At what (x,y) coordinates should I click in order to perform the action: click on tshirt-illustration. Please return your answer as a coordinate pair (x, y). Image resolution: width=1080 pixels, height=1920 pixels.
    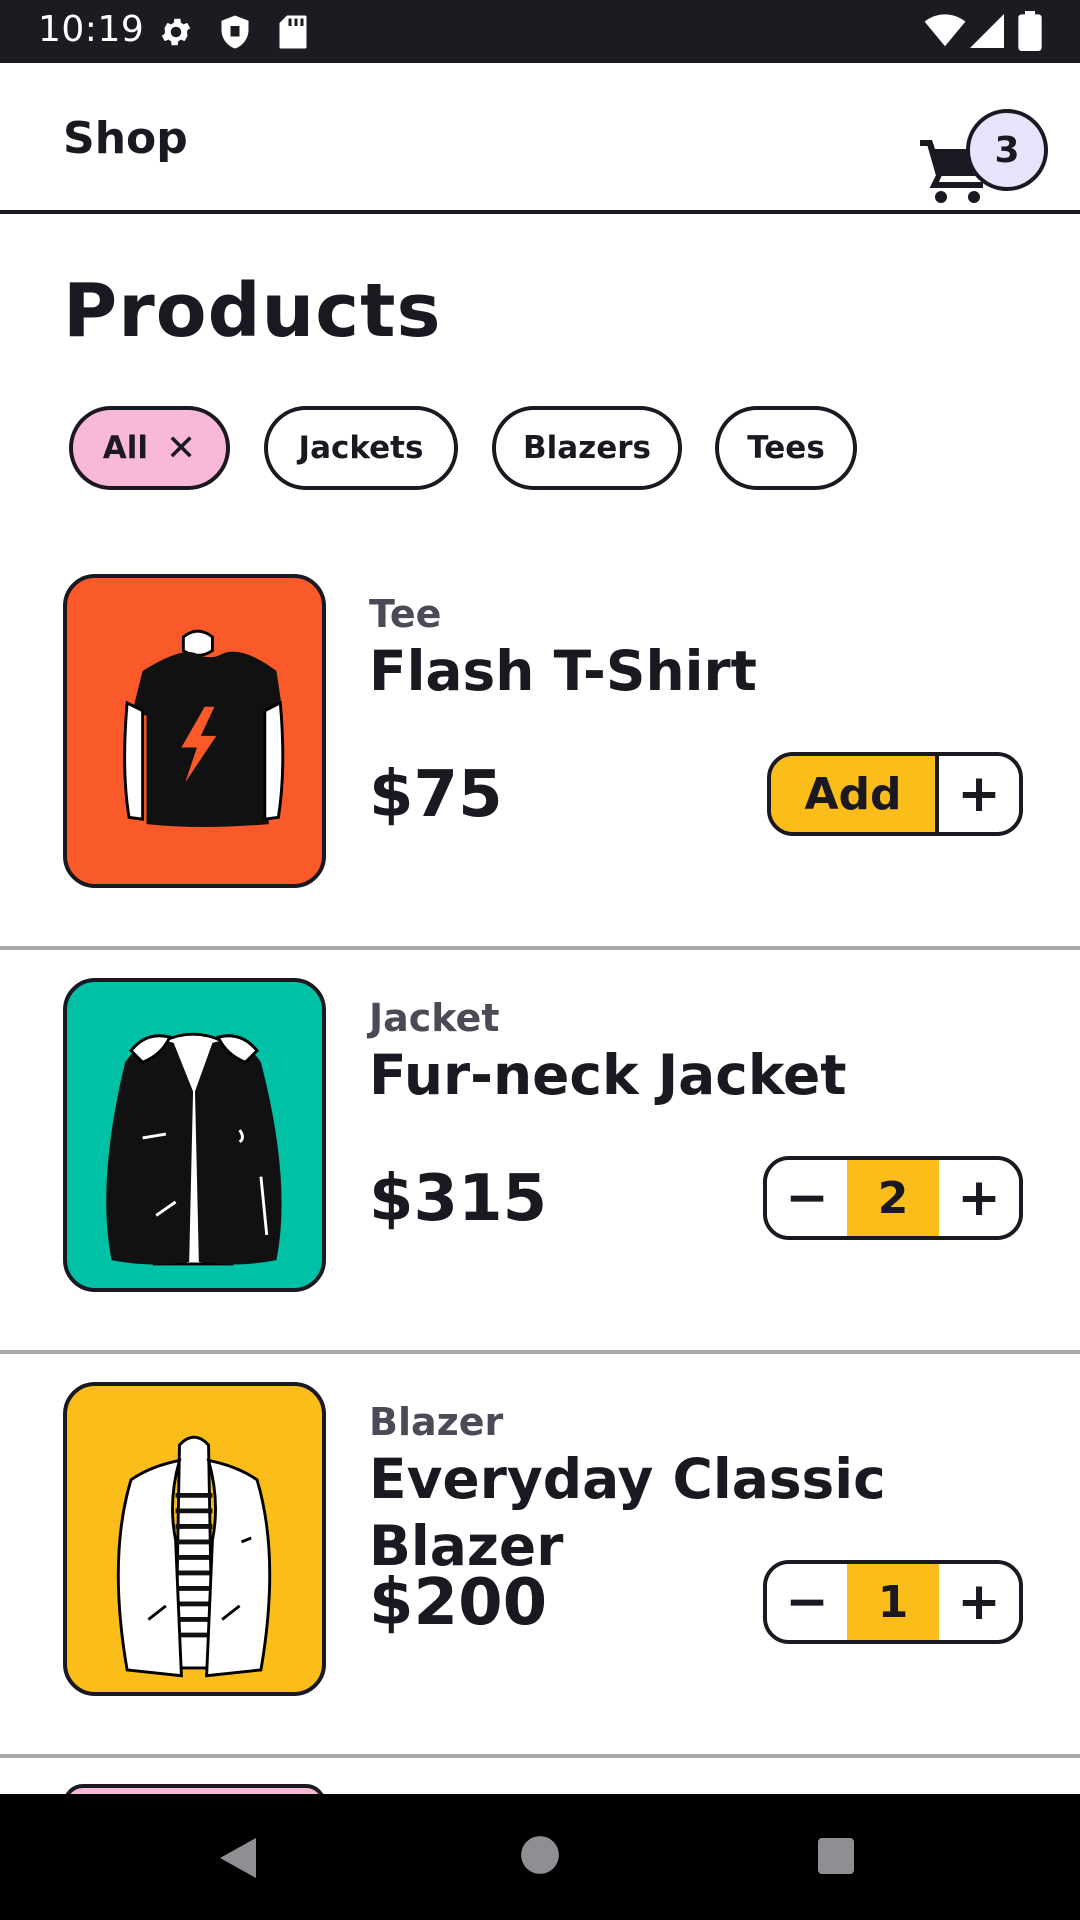
    Looking at the image, I should click on (204, 728).